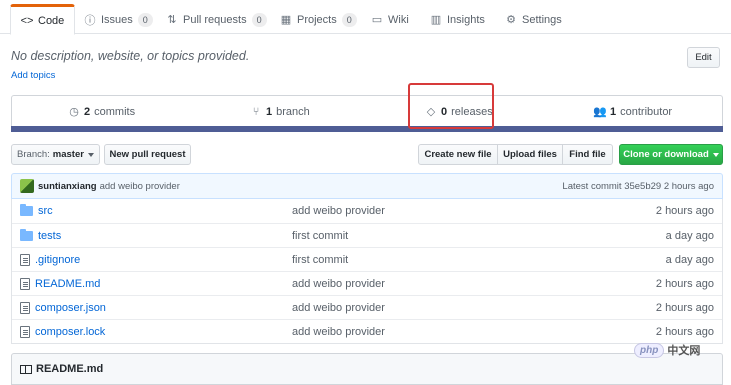  Describe the element at coordinates (36, 210) in the screenshot. I see `file-name-link: src` at that location.